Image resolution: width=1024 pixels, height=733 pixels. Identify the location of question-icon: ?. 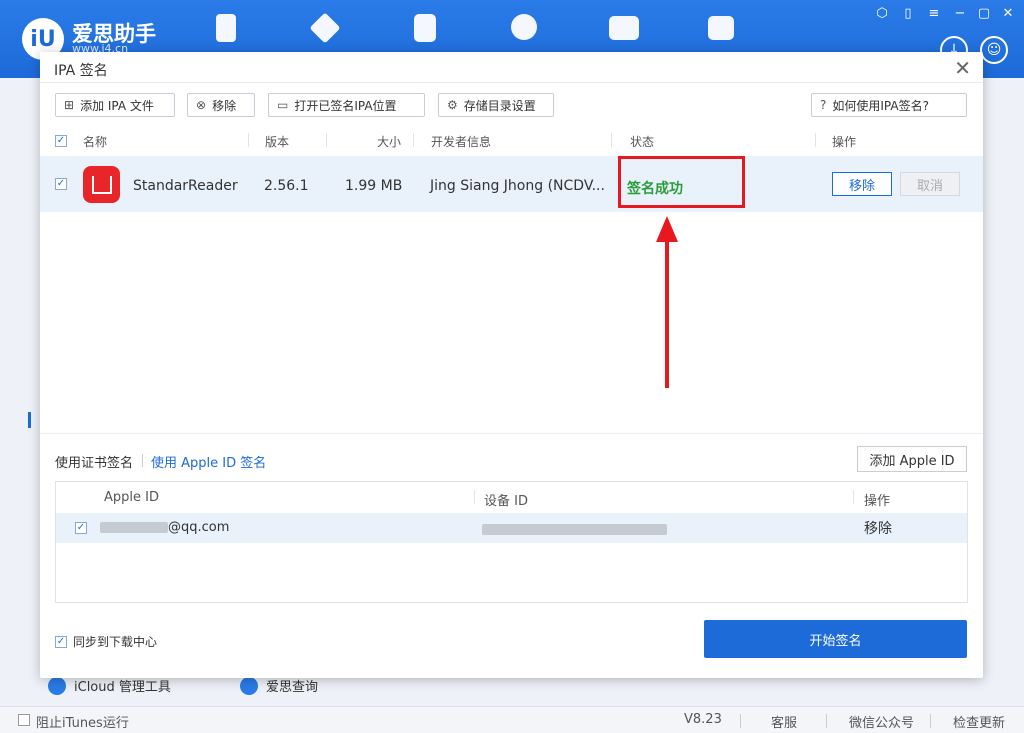
(823, 105).